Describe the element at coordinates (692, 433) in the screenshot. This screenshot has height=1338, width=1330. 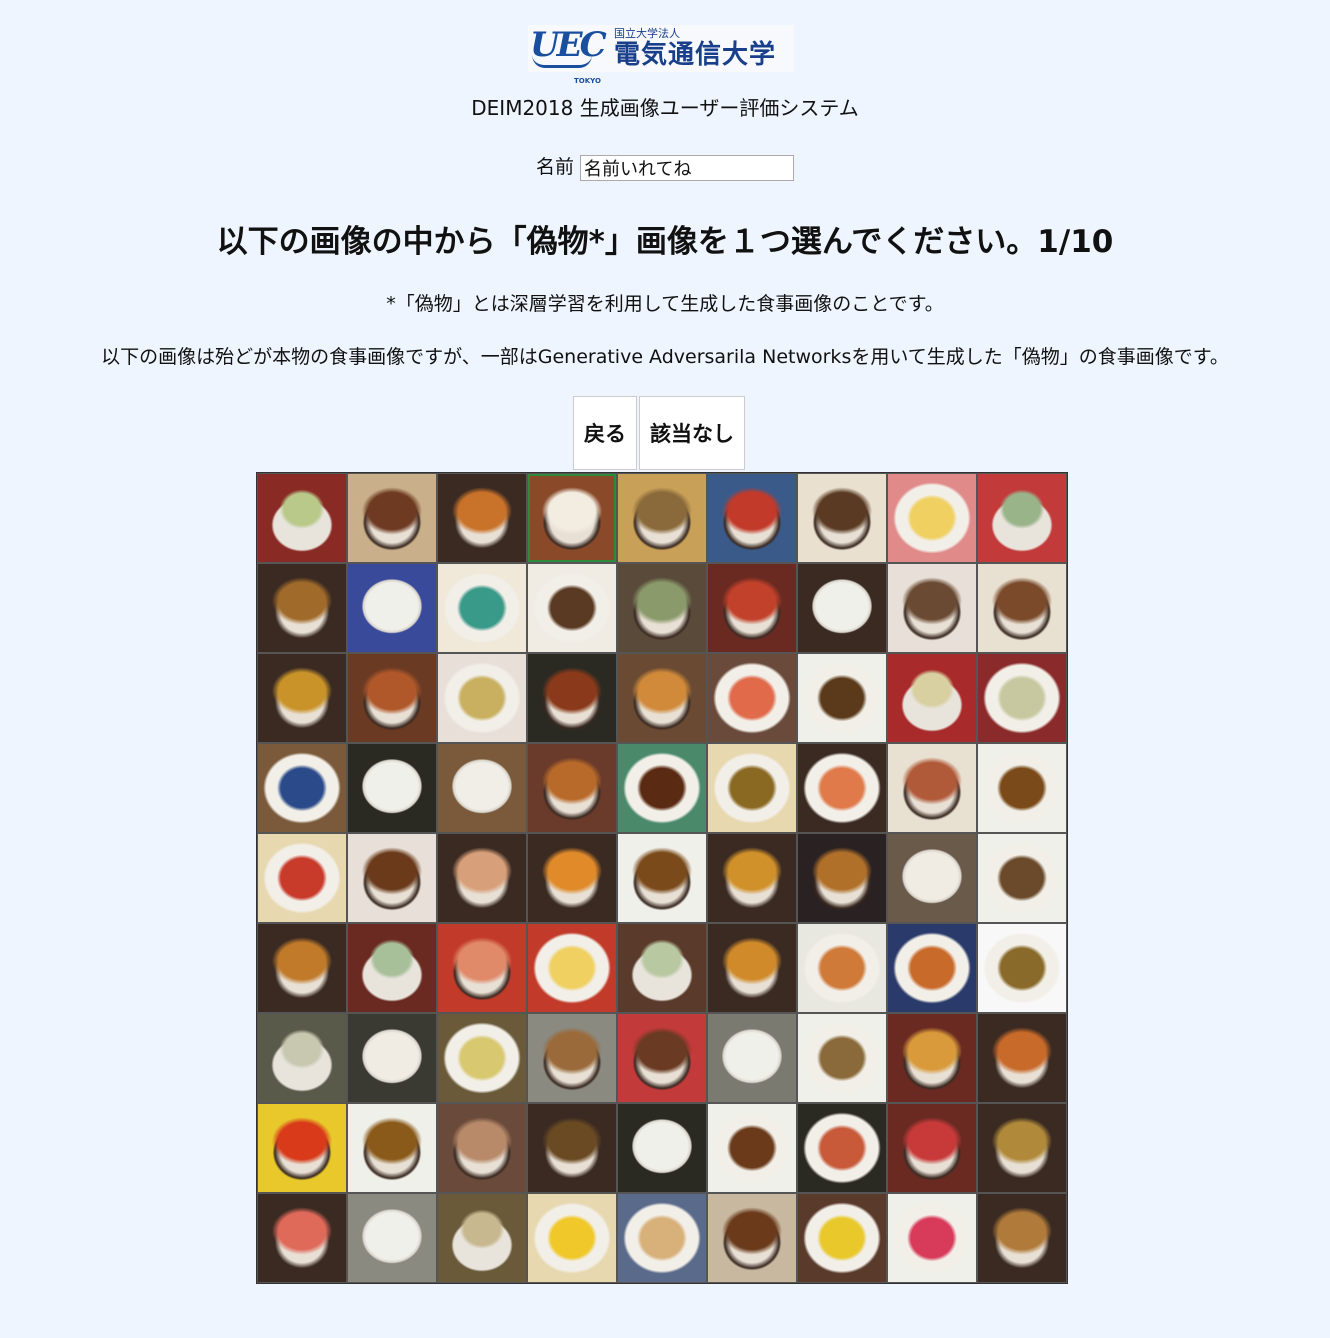
I see `none-applicable-button: 該当なし` at that location.